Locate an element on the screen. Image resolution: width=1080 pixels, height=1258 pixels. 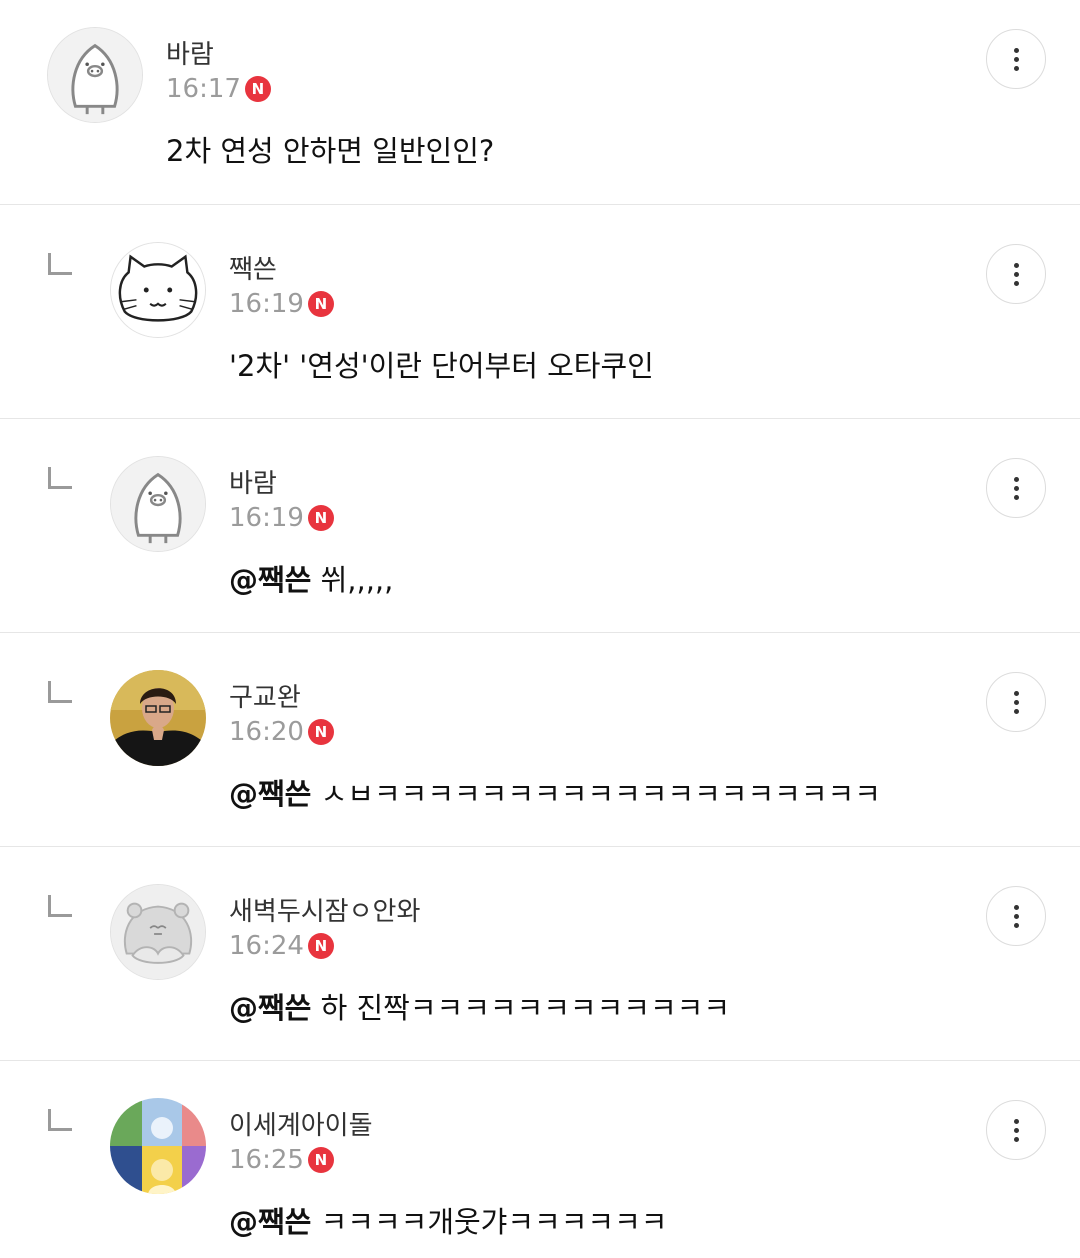
comment-text: @짹쓴 ㅅㅂㅋㅋㅋㅋㅋㅋㅋㅋㅋㅋㅋㅋㅋㅋㅋㅋㅋㅋㅋ is located at coordinates (555, 792).